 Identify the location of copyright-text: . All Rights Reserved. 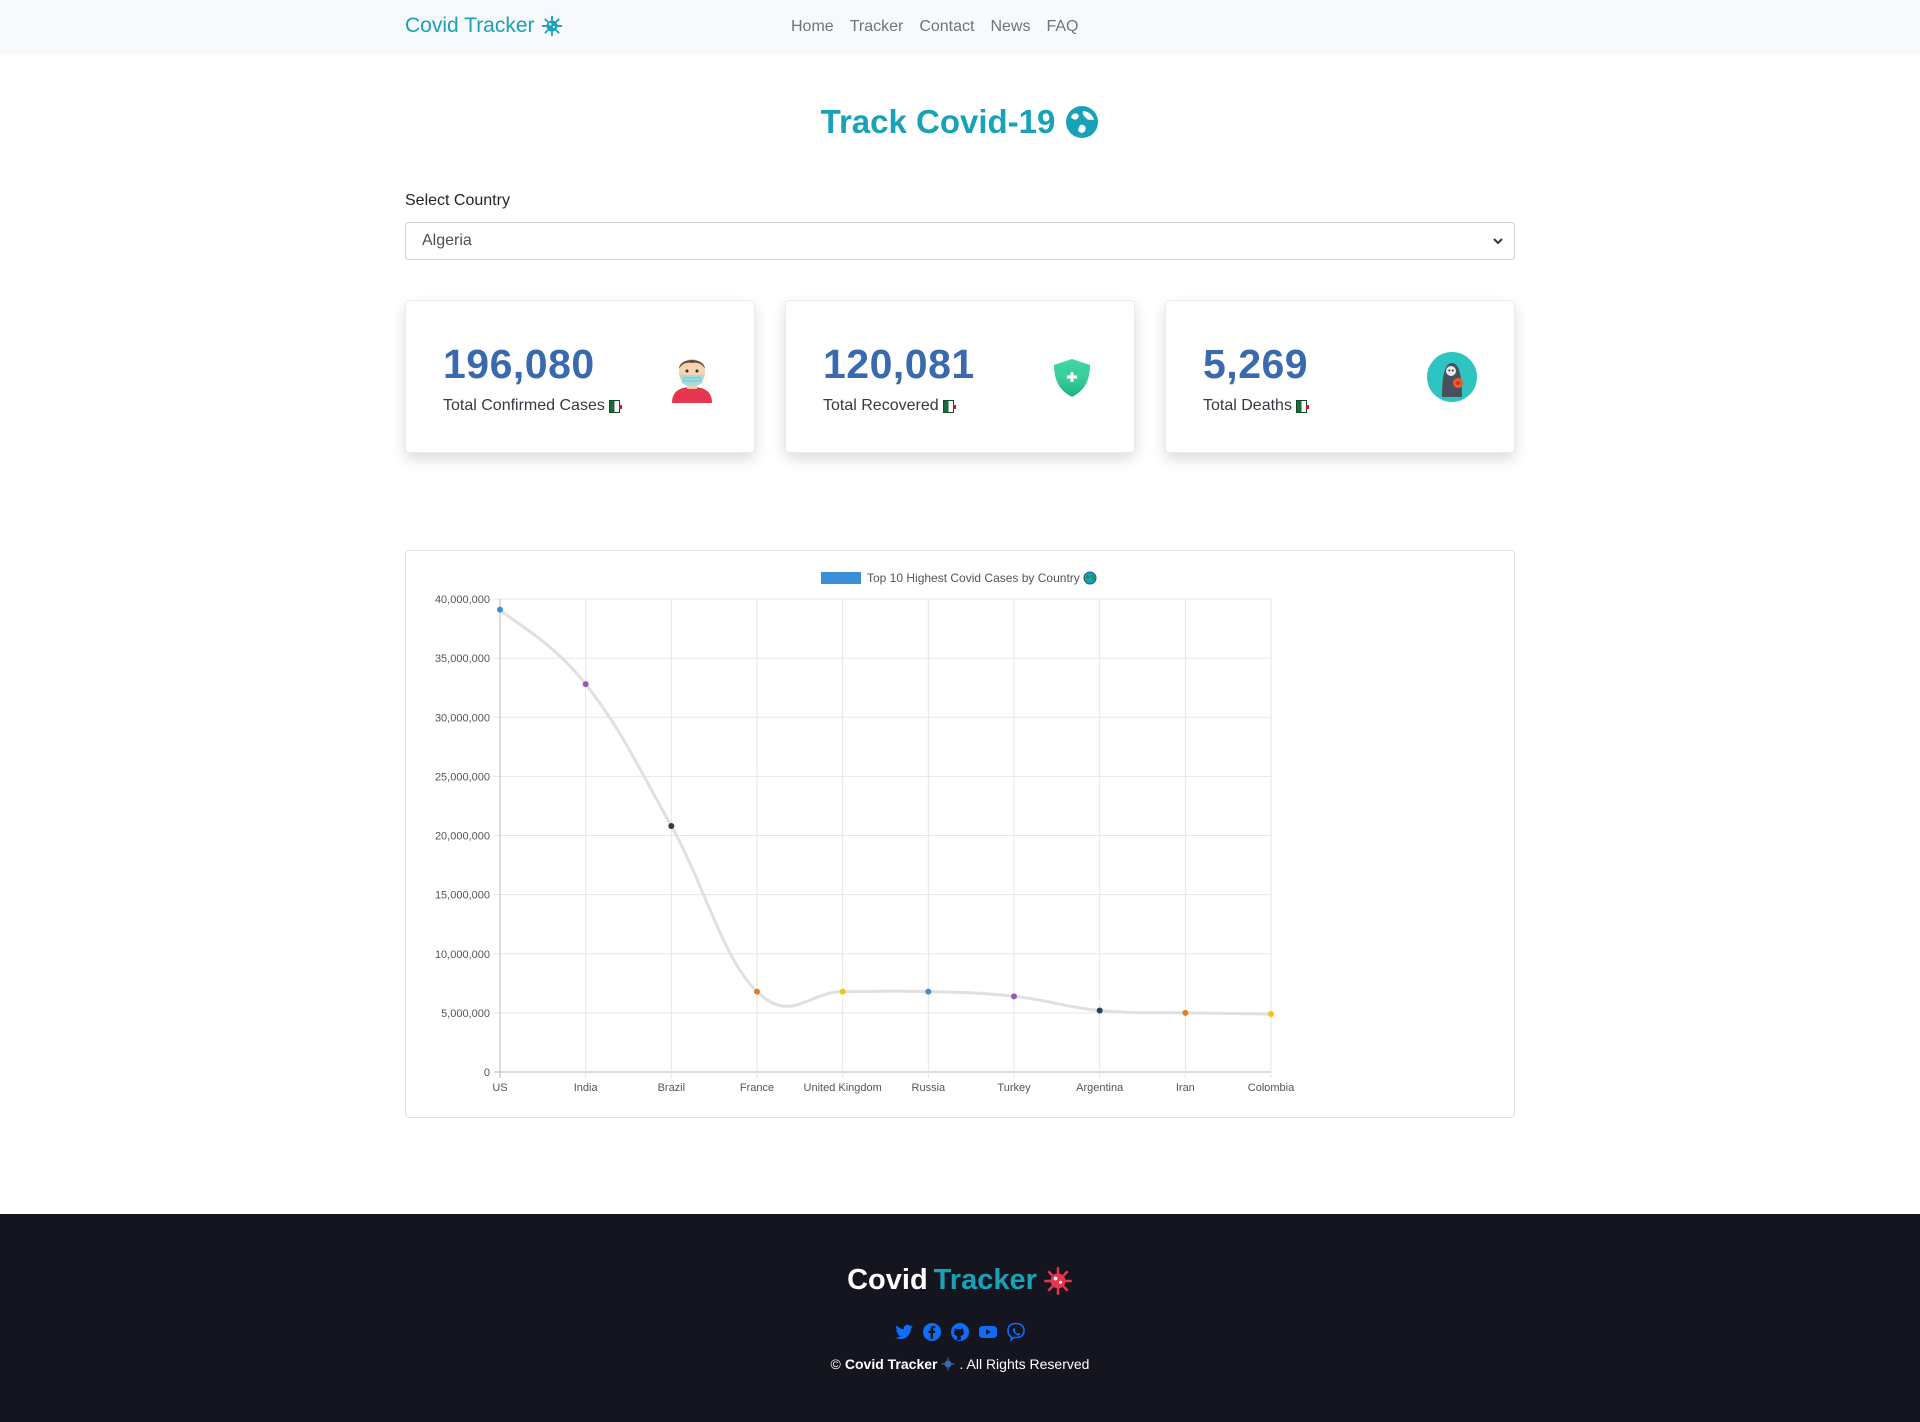
(1024, 1364).